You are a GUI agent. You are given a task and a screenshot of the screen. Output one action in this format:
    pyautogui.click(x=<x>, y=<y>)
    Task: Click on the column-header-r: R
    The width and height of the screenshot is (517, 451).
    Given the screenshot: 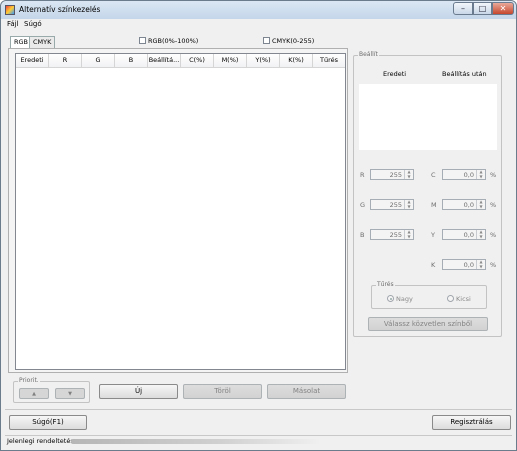 What is the action you would take?
    pyautogui.click(x=65, y=61)
    